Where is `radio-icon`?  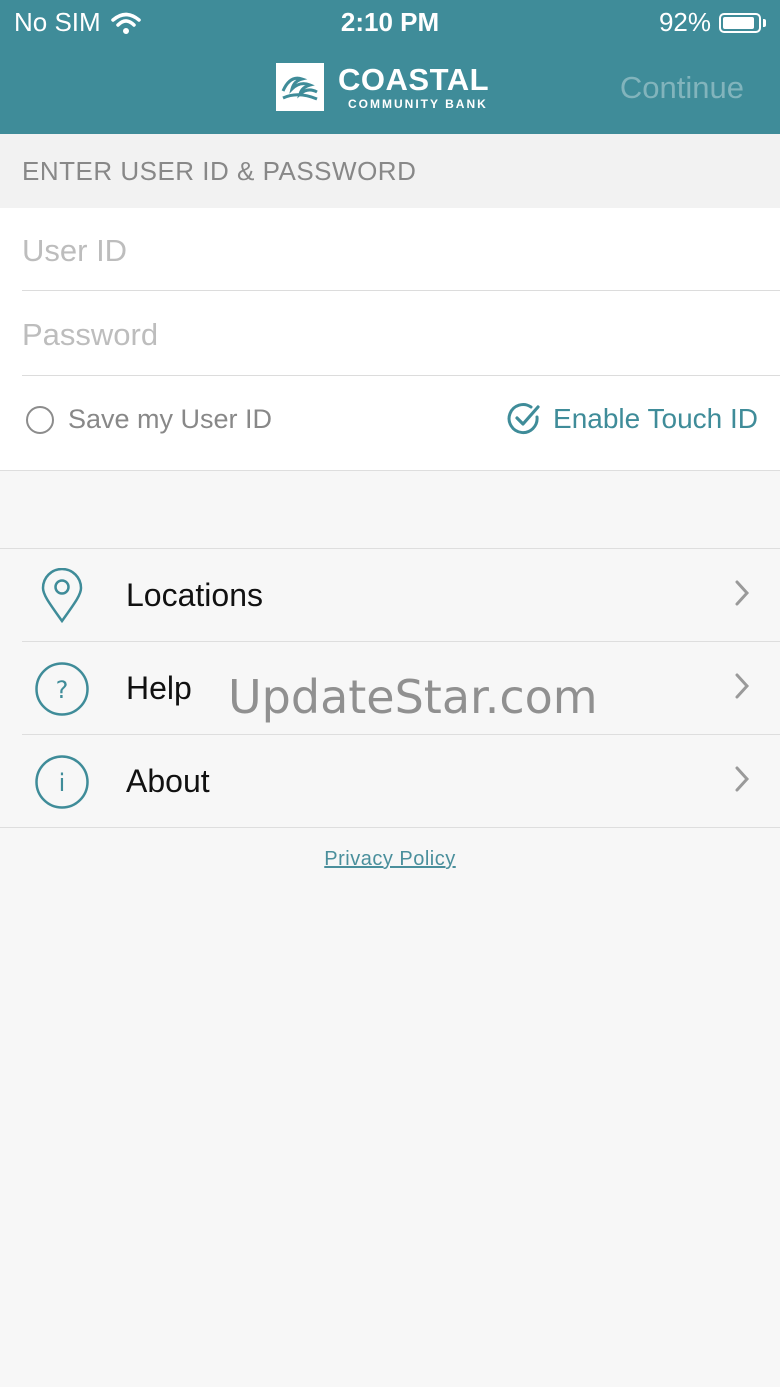
radio-icon is located at coordinates (40, 419).